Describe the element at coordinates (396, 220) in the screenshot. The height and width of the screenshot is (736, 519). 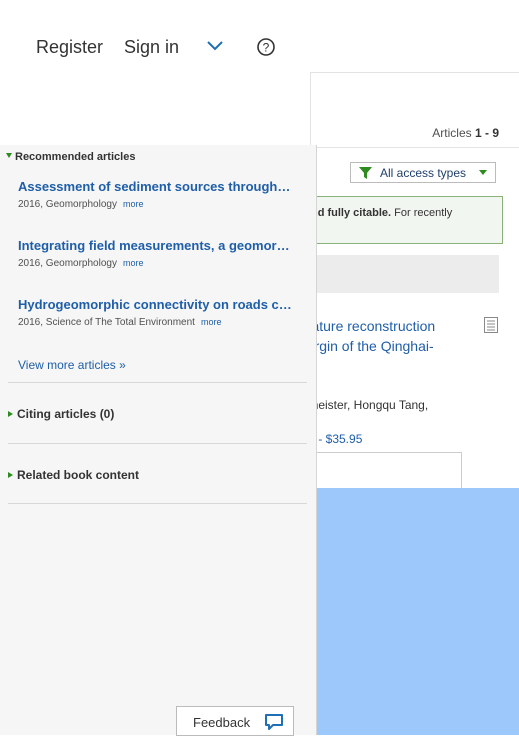
I see `articles-notice: nd fully citable. For recently` at that location.